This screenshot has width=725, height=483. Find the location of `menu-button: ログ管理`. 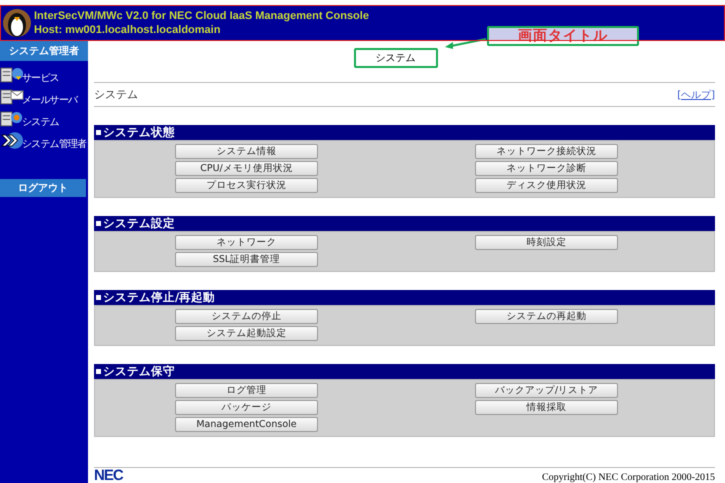

menu-button: ログ管理 is located at coordinates (246, 390).